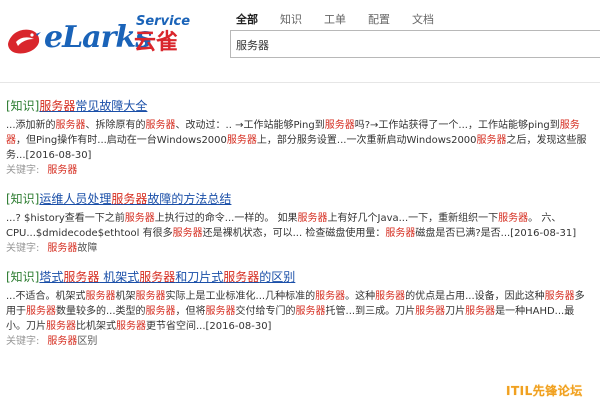  I want to click on snippet-text: ...? $history查看一下之前, so click(65, 218).